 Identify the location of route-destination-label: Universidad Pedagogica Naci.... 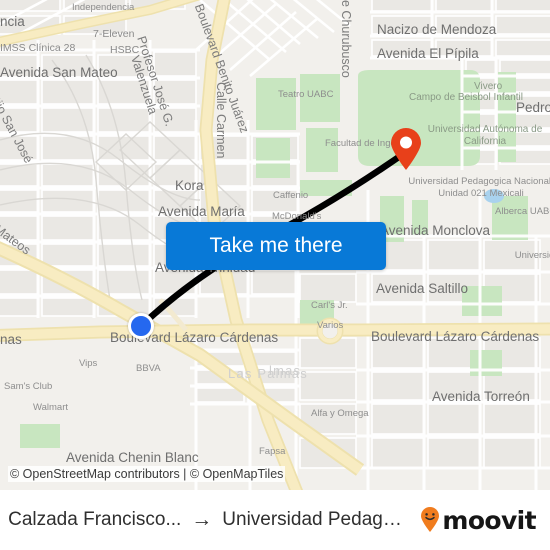
(317, 519).